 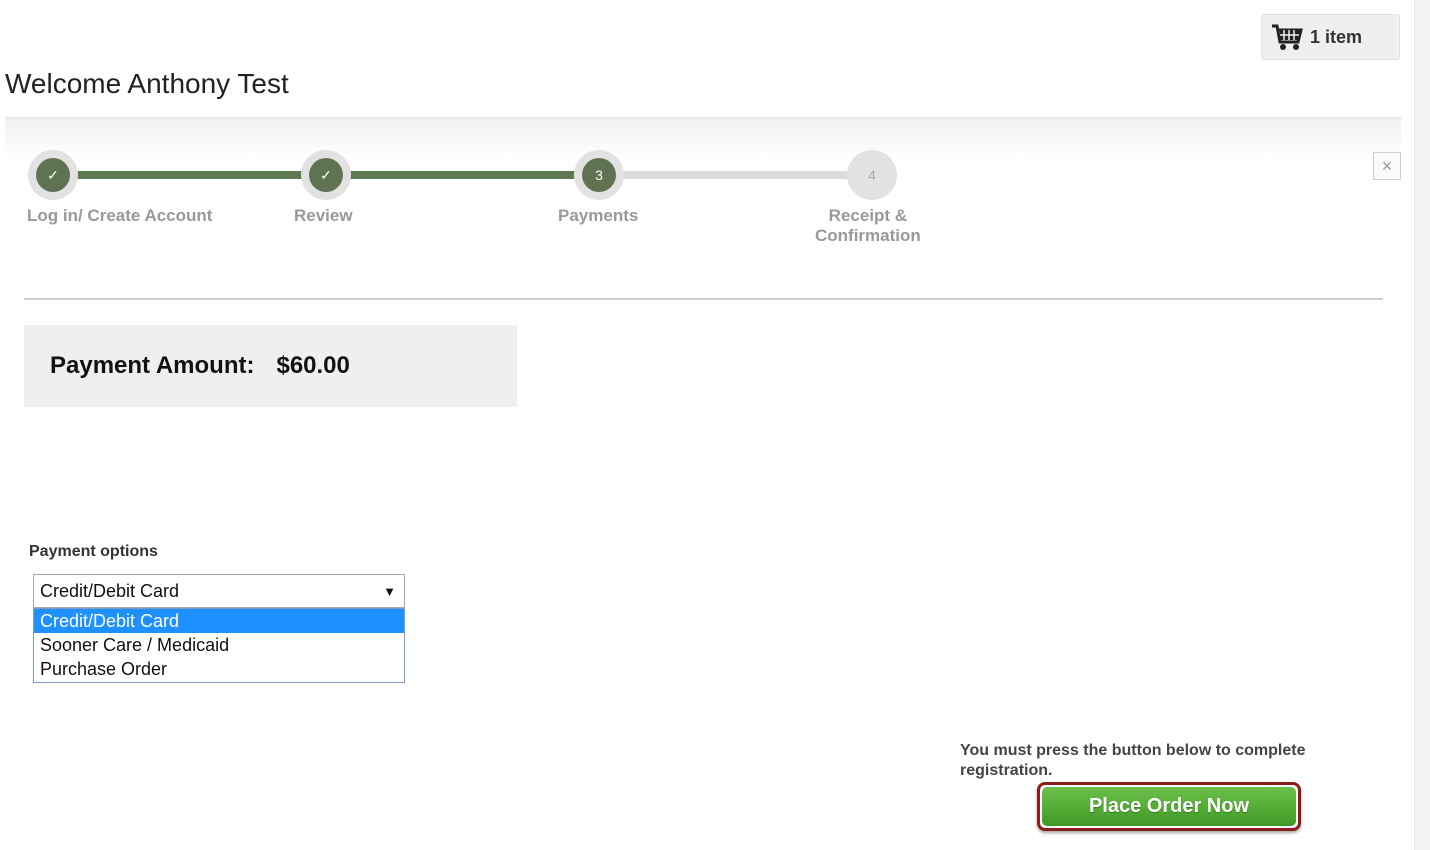 What do you see at coordinates (219, 621) in the screenshot?
I see `option-credit-debit-card: Credit/Debit Card` at bounding box center [219, 621].